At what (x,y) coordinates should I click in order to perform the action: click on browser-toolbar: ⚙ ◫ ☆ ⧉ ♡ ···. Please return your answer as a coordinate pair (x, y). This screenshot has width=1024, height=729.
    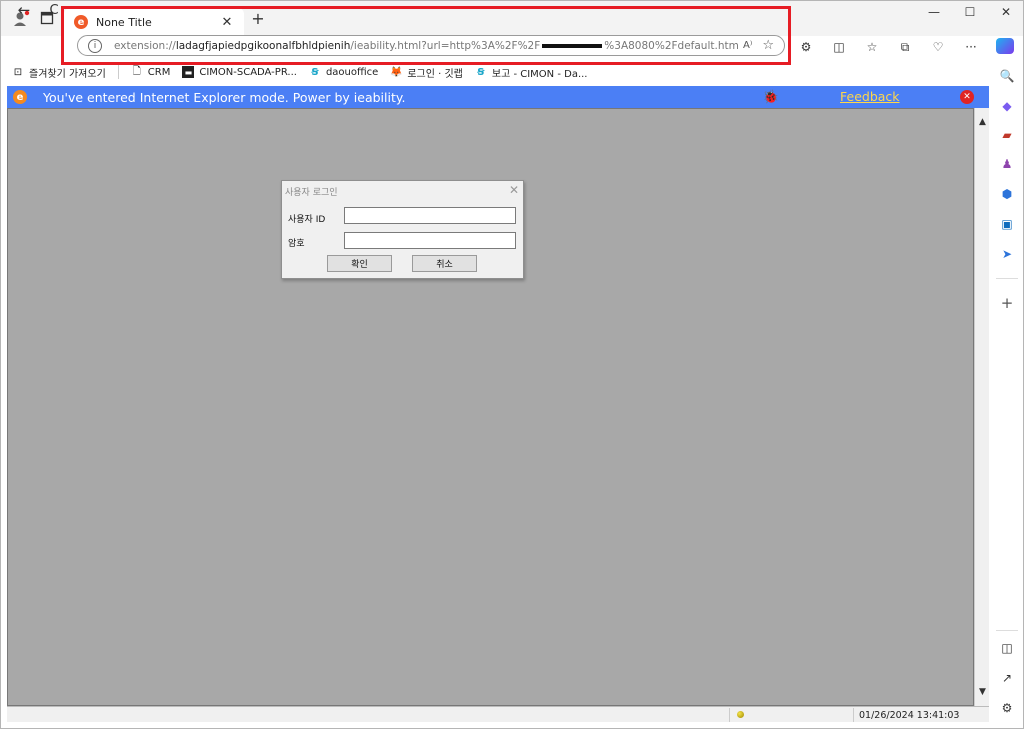
    Looking at the image, I should click on (895, 47).